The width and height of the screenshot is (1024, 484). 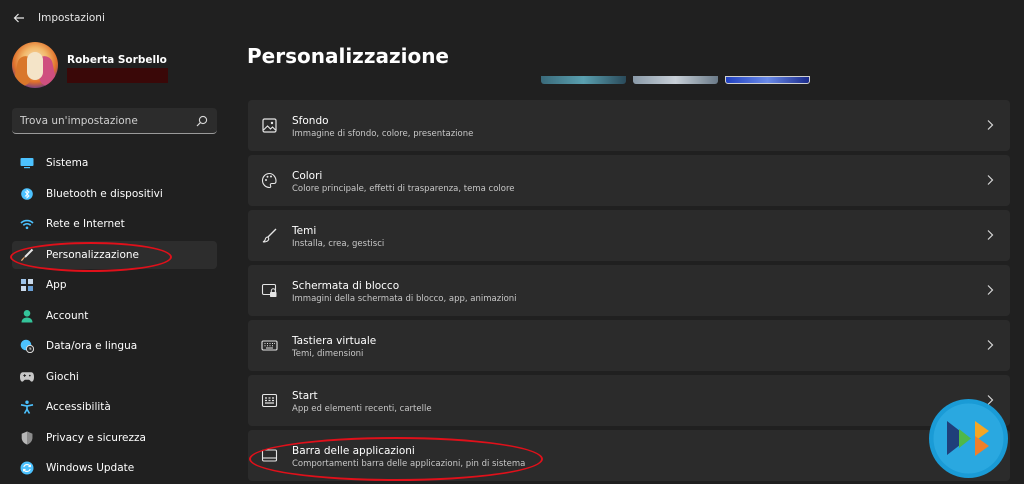 What do you see at coordinates (92, 346) in the screenshot?
I see `sidebar-item-label: Data/ora e lingua` at bounding box center [92, 346].